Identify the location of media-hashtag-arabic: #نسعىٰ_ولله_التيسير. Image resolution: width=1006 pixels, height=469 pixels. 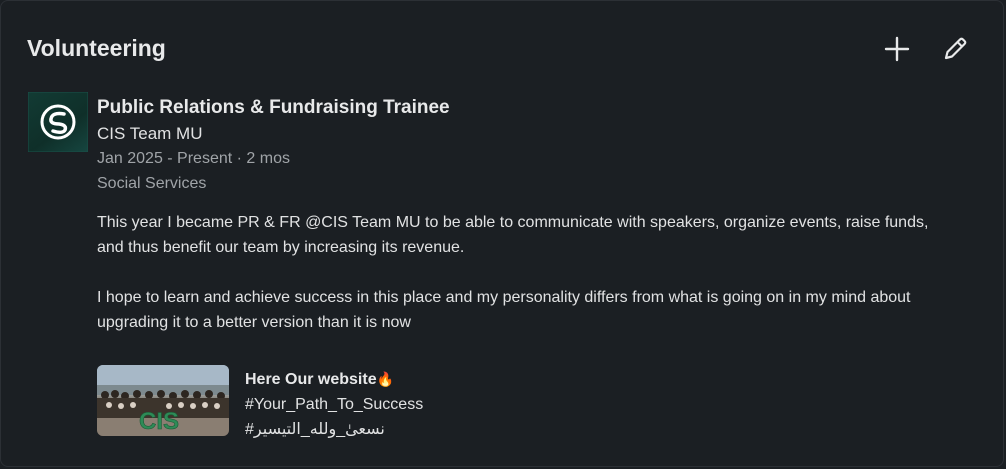
(315, 429).